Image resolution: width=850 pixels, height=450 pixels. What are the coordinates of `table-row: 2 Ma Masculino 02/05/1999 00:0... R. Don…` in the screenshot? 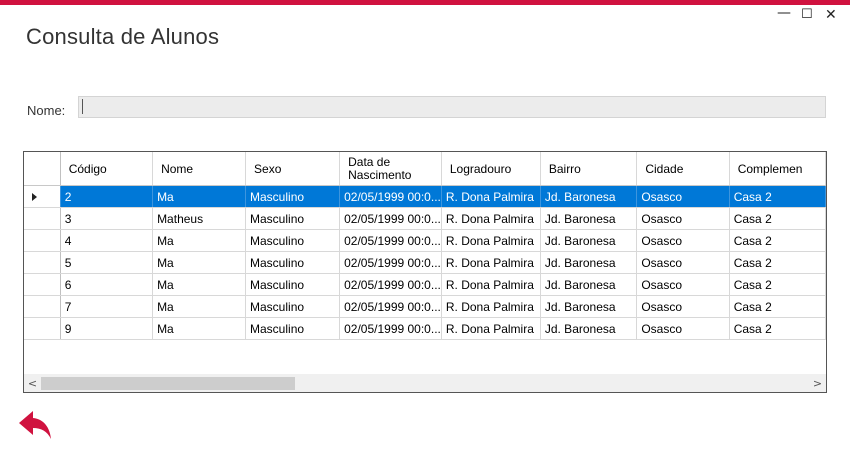 It's located at (425, 196).